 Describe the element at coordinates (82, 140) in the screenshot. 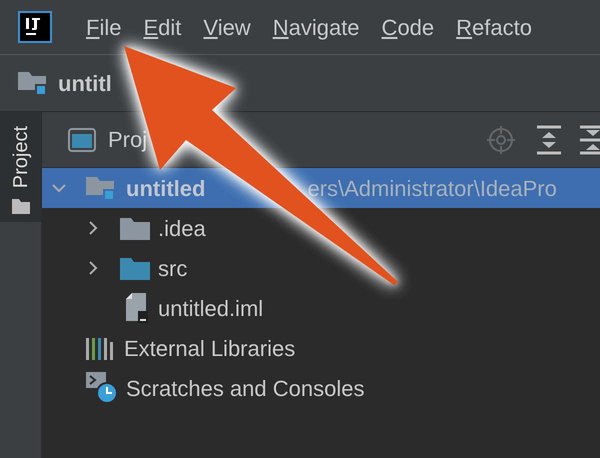

I see `panel-window-icon` at that location.